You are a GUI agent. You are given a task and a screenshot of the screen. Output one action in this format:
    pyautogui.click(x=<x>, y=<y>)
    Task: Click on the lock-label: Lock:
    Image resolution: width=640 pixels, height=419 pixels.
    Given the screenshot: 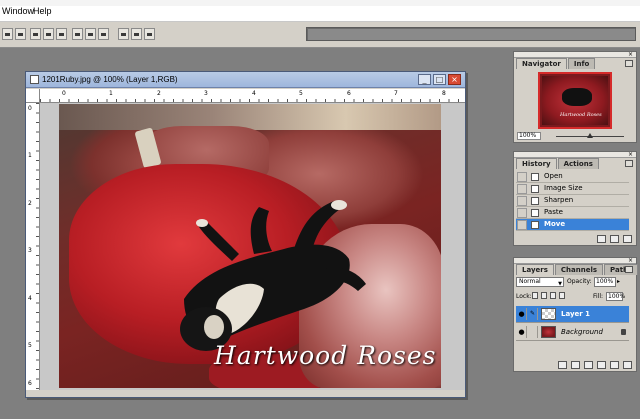 What is the action you would take?
    pyautogui.click(x=524, y=296)
    